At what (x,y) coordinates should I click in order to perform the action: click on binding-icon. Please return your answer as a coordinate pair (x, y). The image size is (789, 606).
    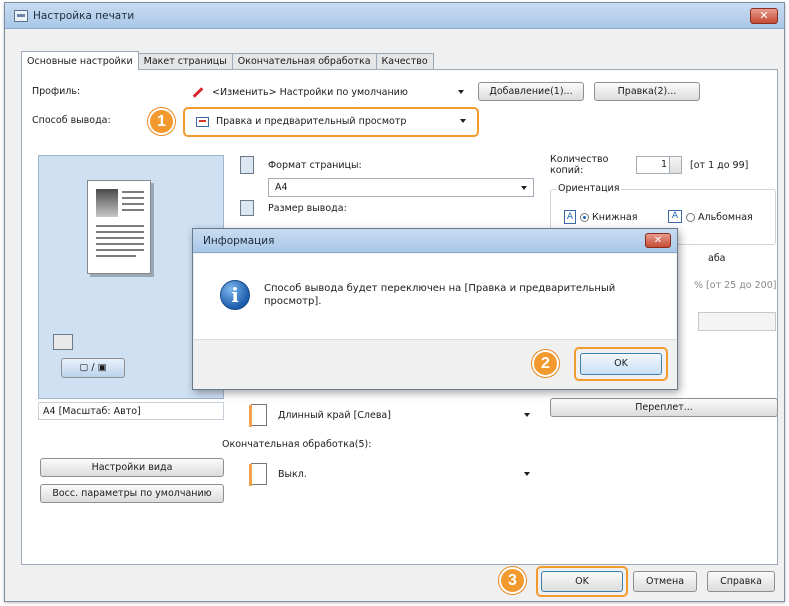
    Looking at the image, I should click on (258, 415).